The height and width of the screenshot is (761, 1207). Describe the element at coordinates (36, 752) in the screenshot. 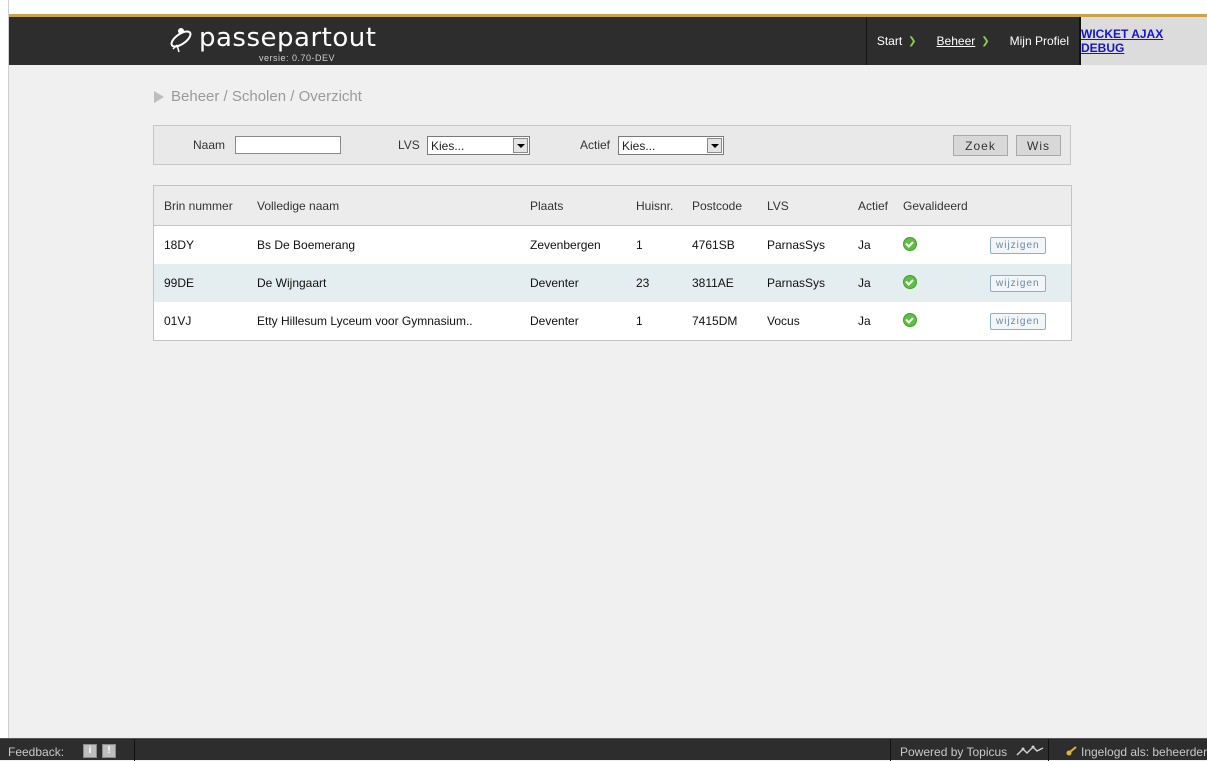

I see `feedback-label: Feedback:` at that location.